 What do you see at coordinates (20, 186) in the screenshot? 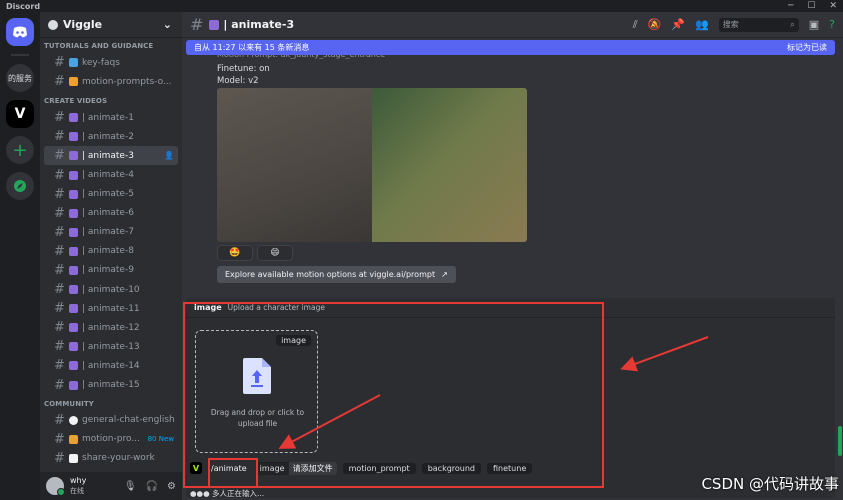
I see `explore-servers-icon` at bounding box center [20, 186].